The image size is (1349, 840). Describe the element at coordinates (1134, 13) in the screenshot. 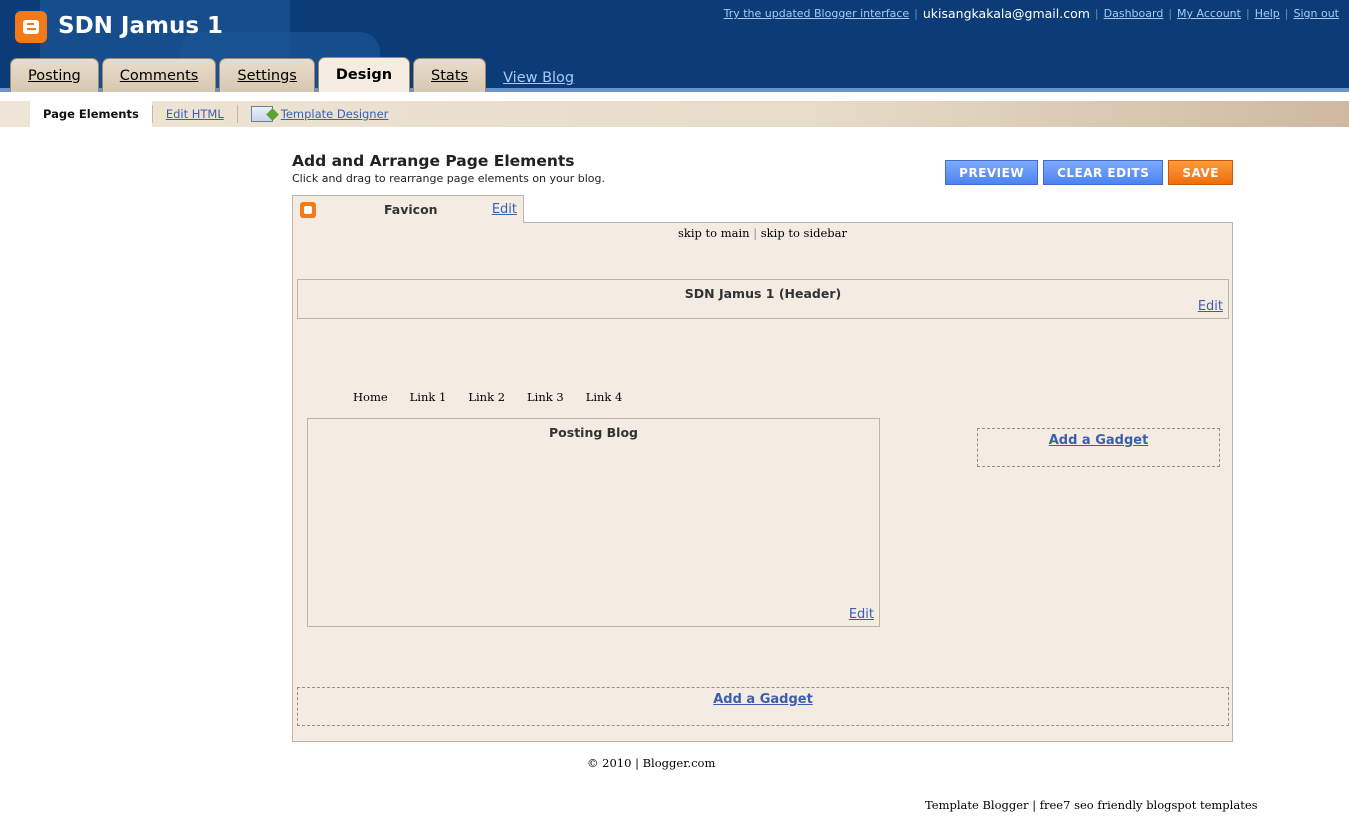

I see `dashboard-link: Dashboard` at that location.